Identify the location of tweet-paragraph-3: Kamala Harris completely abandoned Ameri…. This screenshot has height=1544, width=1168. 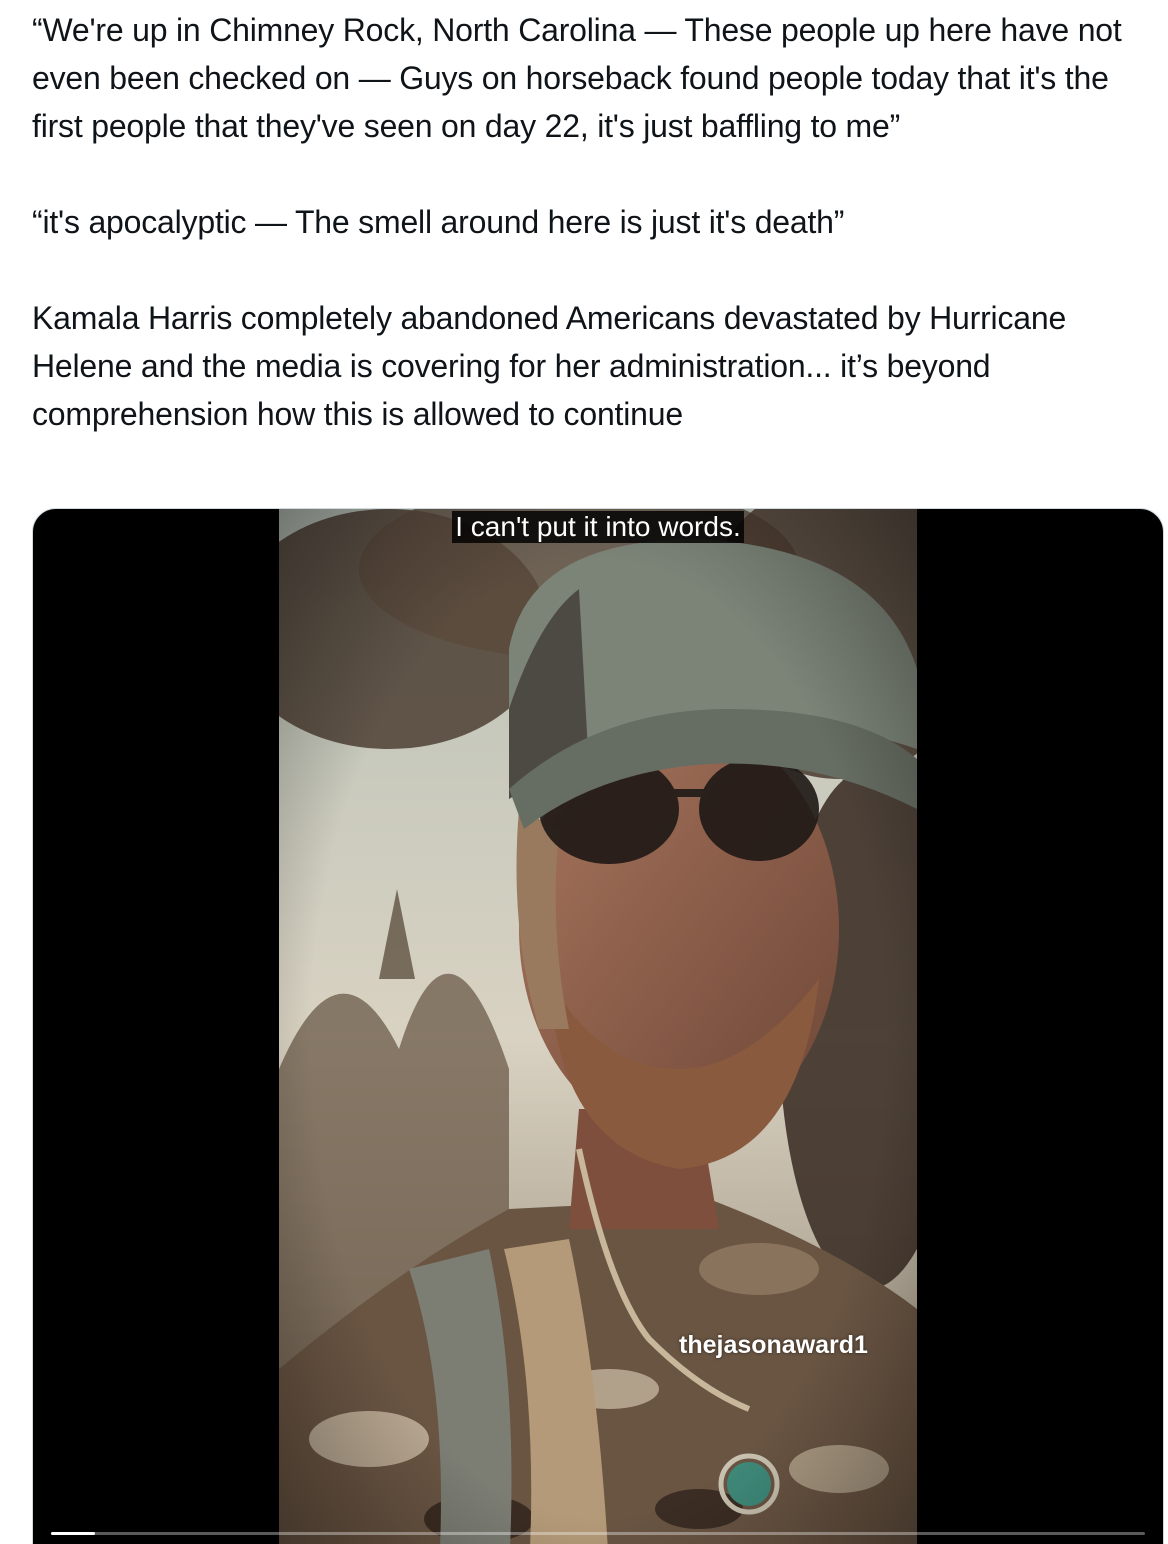
(549, 366).